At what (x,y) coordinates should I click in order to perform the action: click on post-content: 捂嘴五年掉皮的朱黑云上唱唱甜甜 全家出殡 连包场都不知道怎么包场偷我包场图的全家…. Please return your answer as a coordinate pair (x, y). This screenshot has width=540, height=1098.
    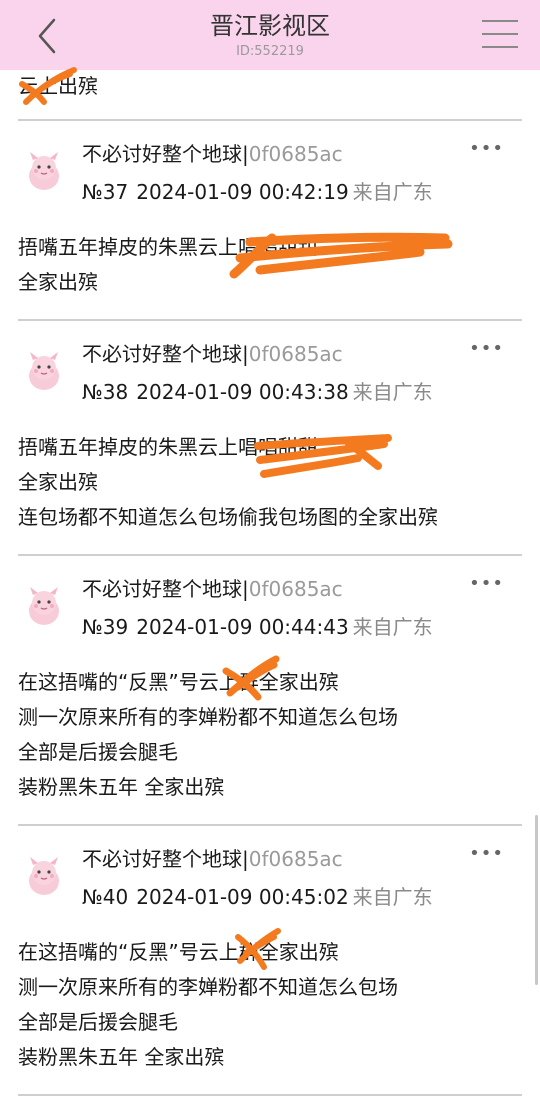
    Looking at the image, I should click on (228, 482).